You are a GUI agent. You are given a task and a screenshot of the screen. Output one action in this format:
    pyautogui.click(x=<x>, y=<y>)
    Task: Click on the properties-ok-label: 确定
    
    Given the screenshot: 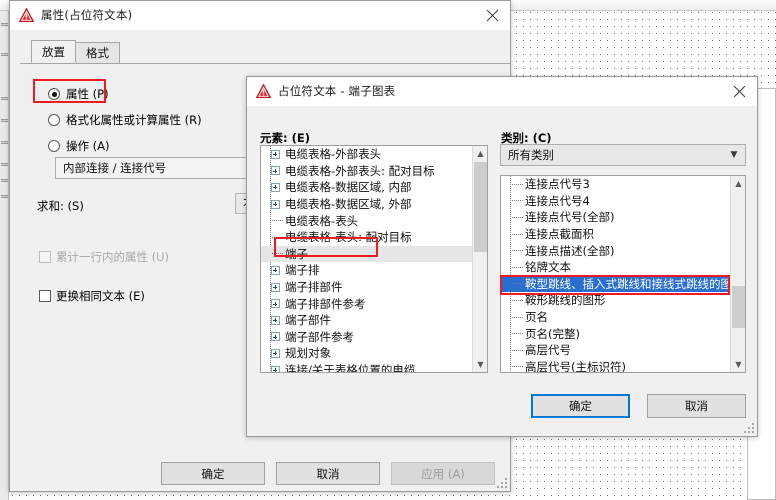 What is the action you would take?
    pyautogui.click(x=213, y=473)
    